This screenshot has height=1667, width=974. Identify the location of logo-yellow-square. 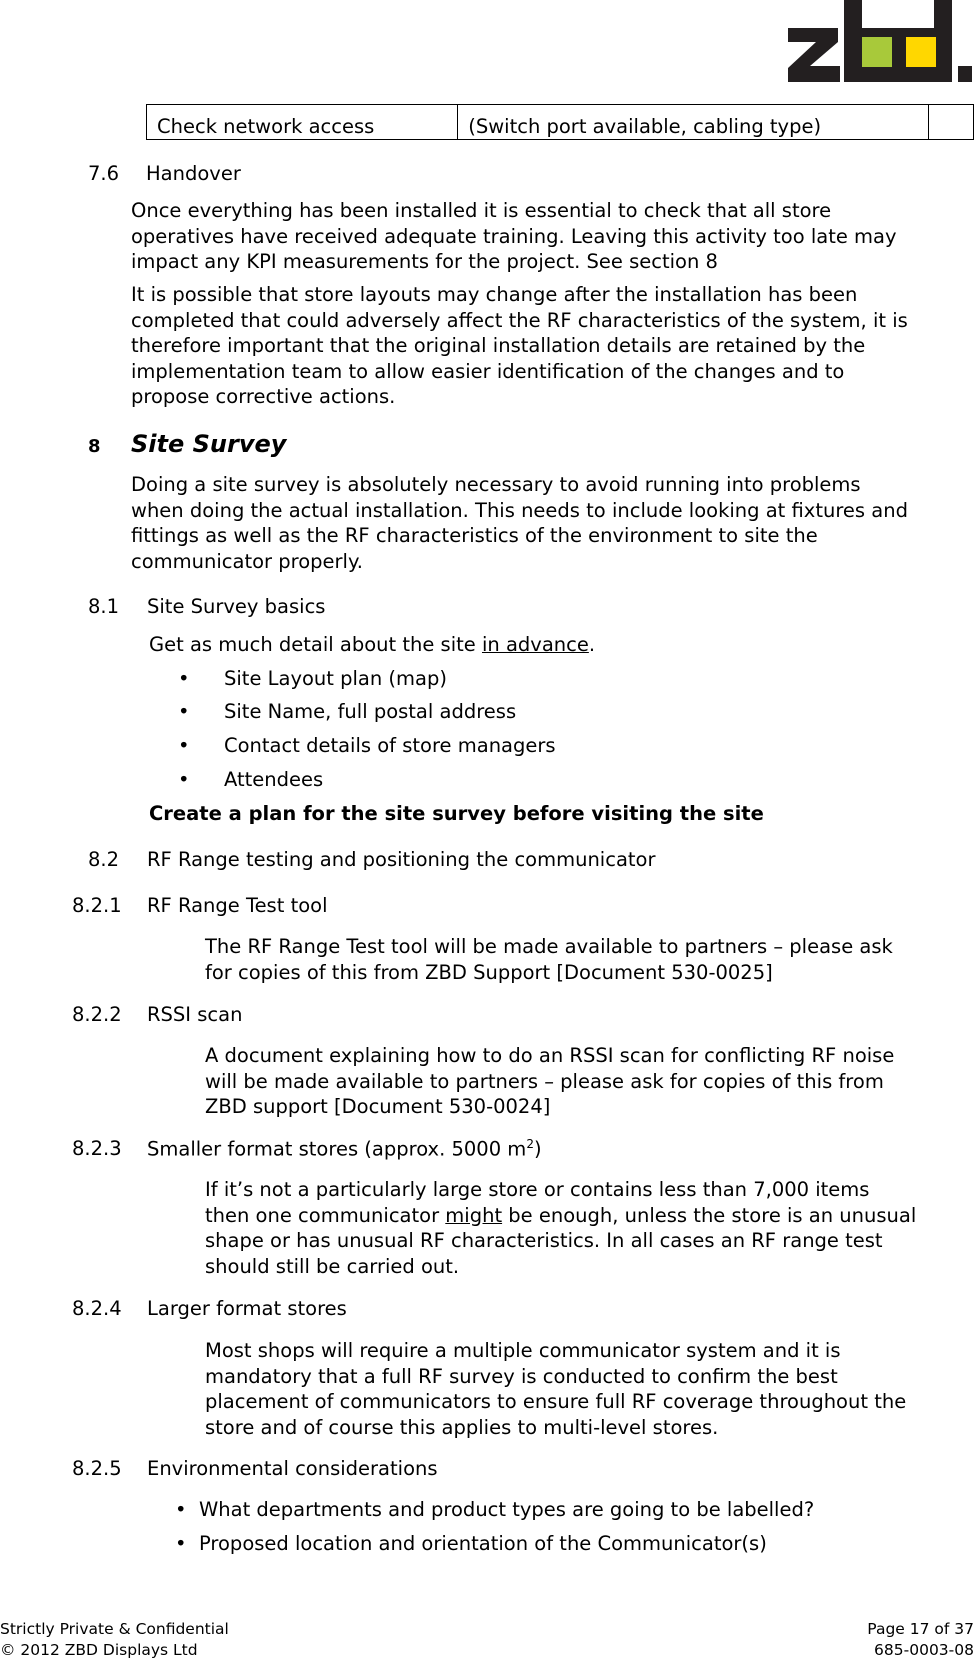
(921, 52).